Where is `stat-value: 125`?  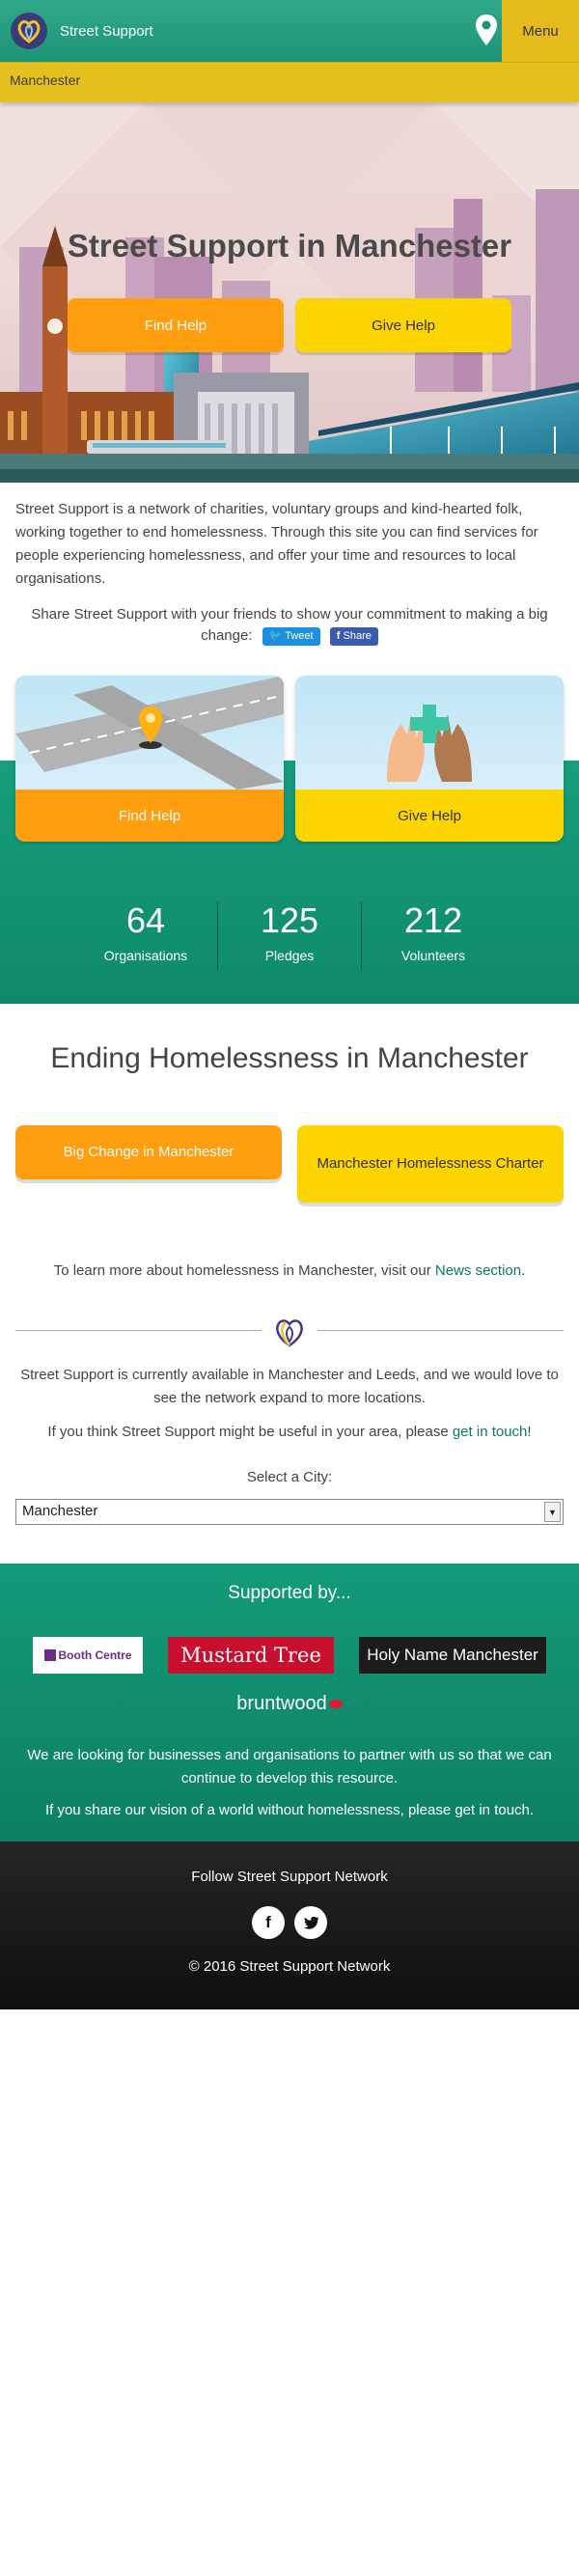 stat-value: 125 is located at coordinates (289, 920).